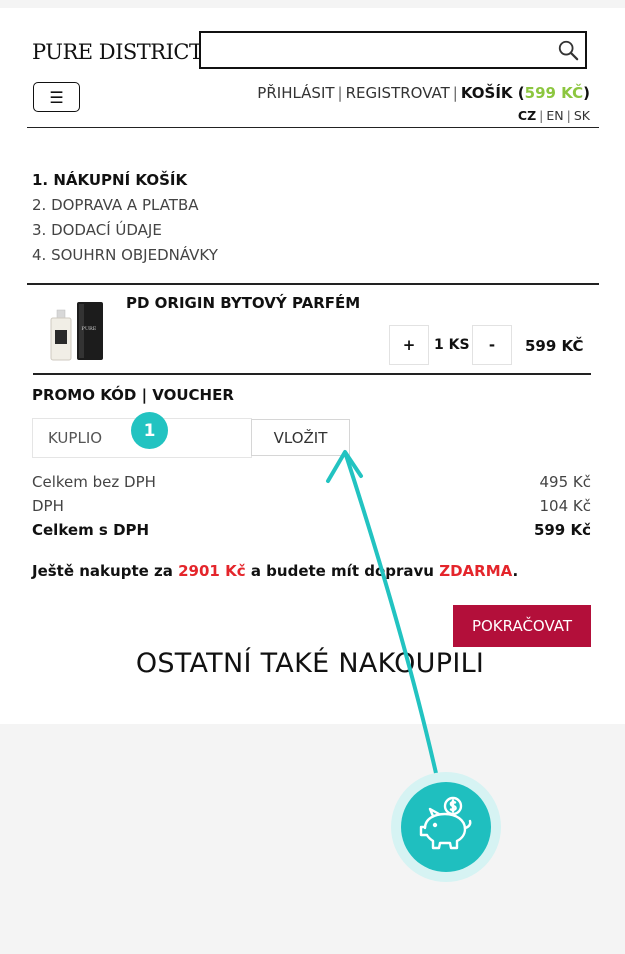  I want to click on quantity-decrease-button: -, so click(492, 345).